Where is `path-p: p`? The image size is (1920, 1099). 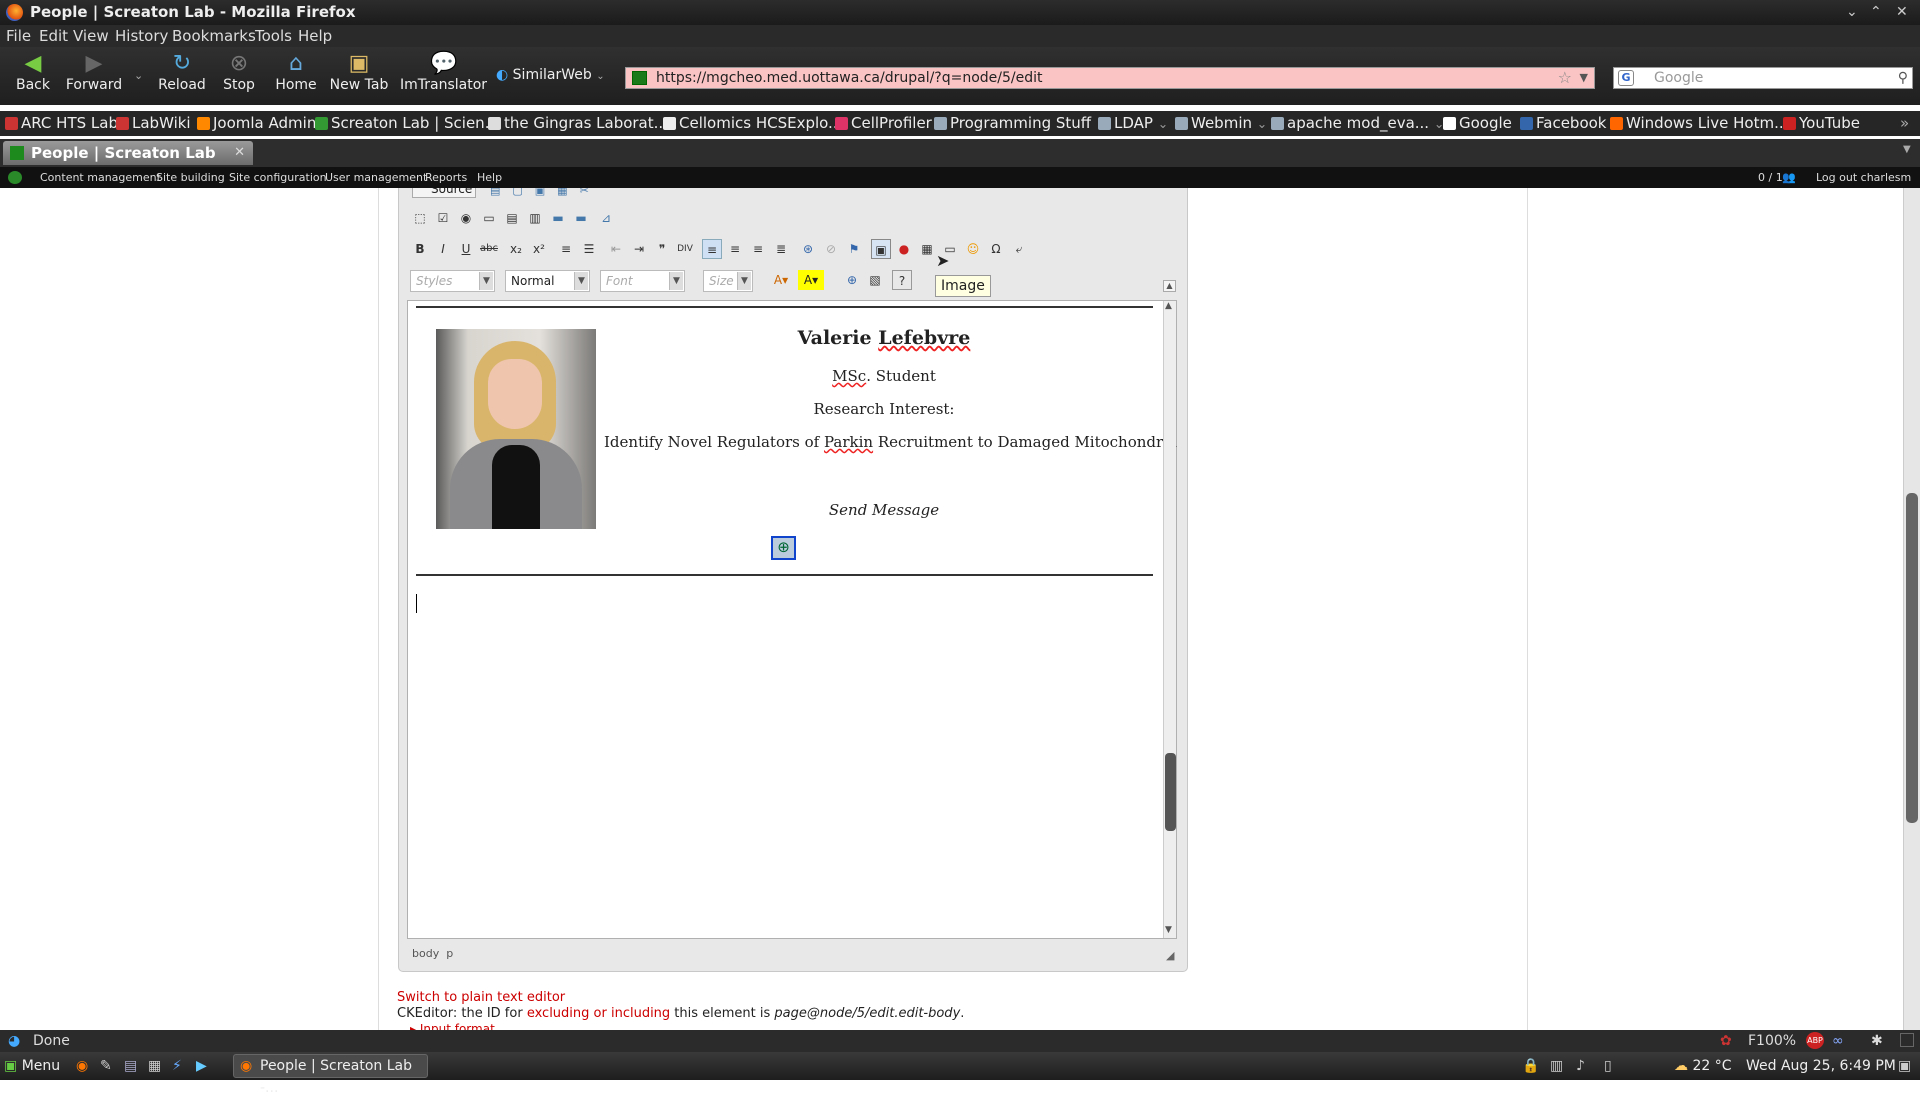
path-p: p is located at coordinates (449, 953).